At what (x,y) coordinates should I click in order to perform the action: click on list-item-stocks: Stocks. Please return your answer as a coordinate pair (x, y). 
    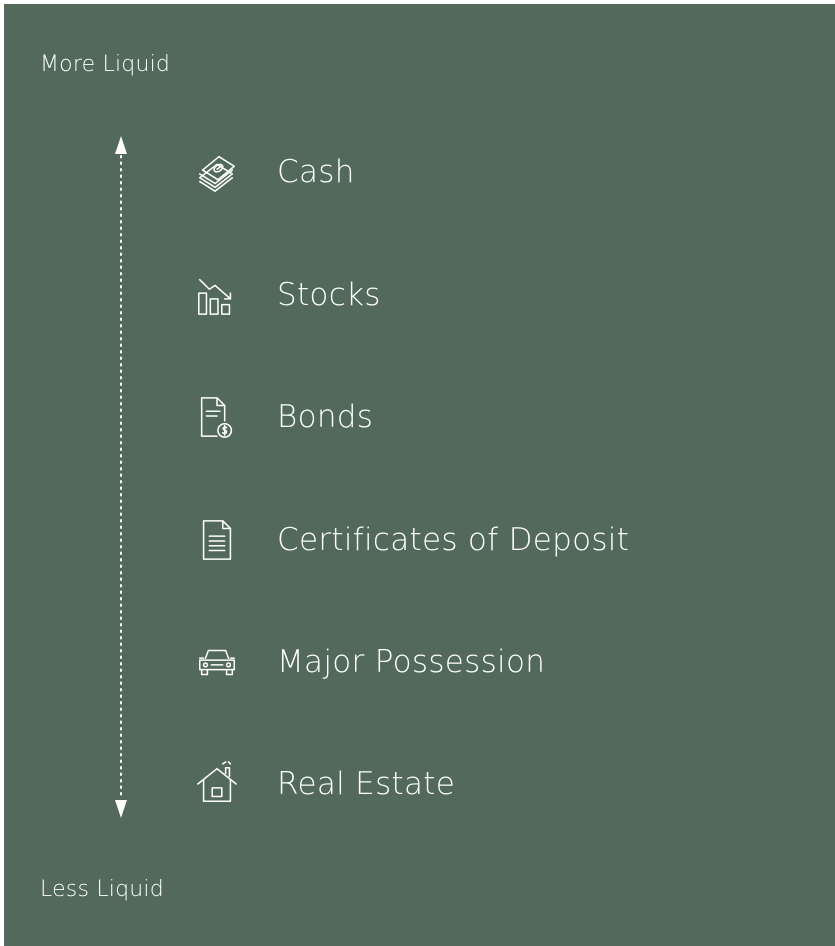
    Looking at the image, I should click on (286, 295).